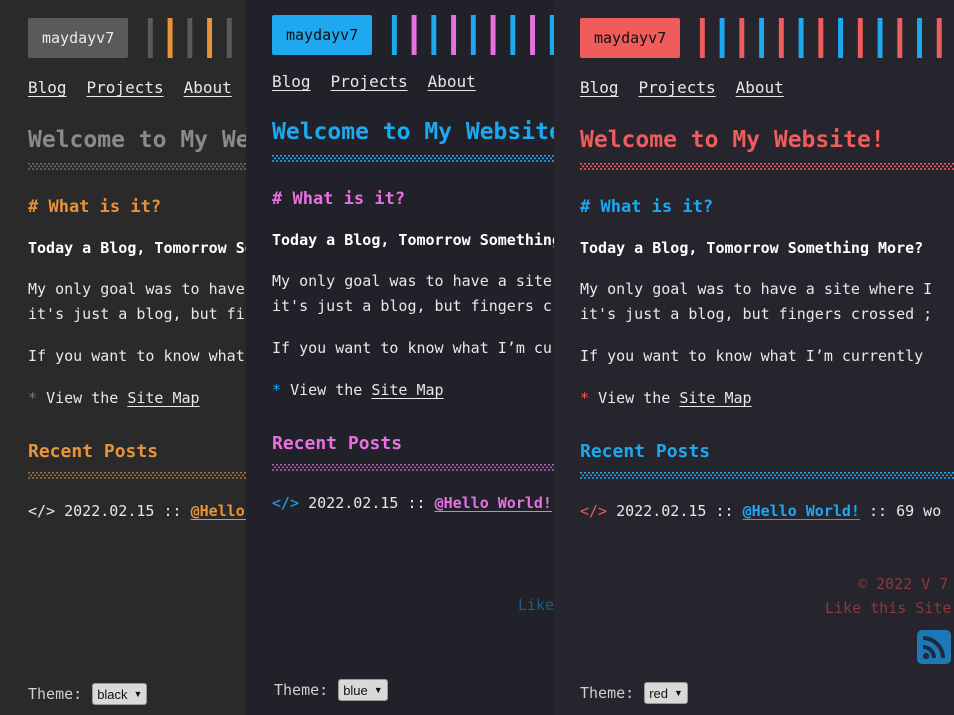  Describe the element at coordinates (331, 690) in the screenshot. I see `theme-switcher: Theme: blue ▼` at that location.